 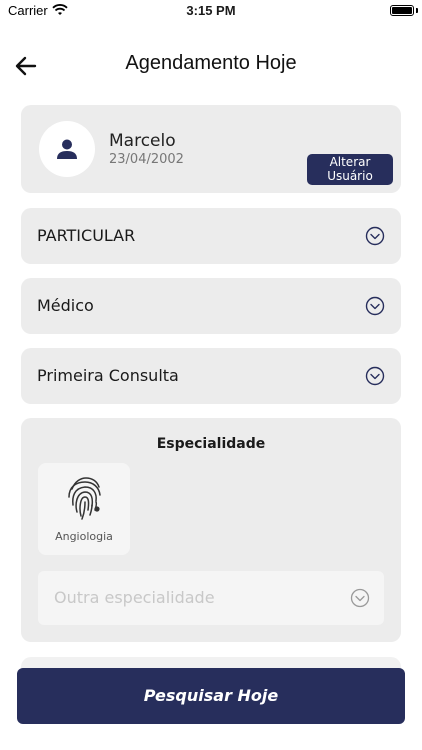 I want to click on specialty-title: Especialidade, so click(x=211, y=444).